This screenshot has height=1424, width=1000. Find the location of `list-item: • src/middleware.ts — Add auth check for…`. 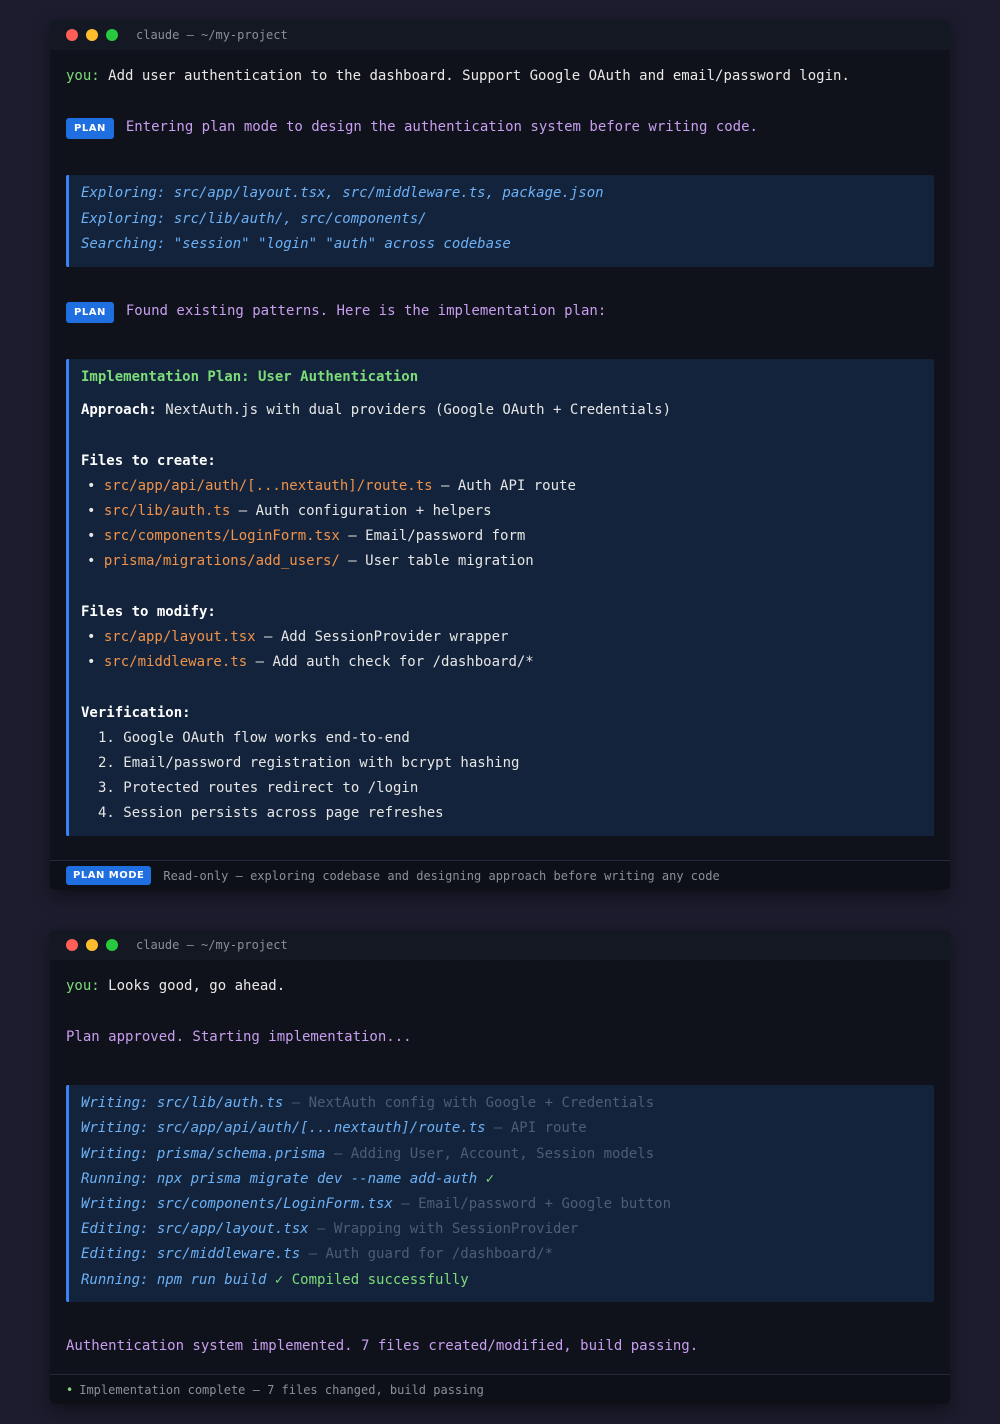

list-item: • src/middleware.ts — Add auth check for… is located at coordinates (310, 662).